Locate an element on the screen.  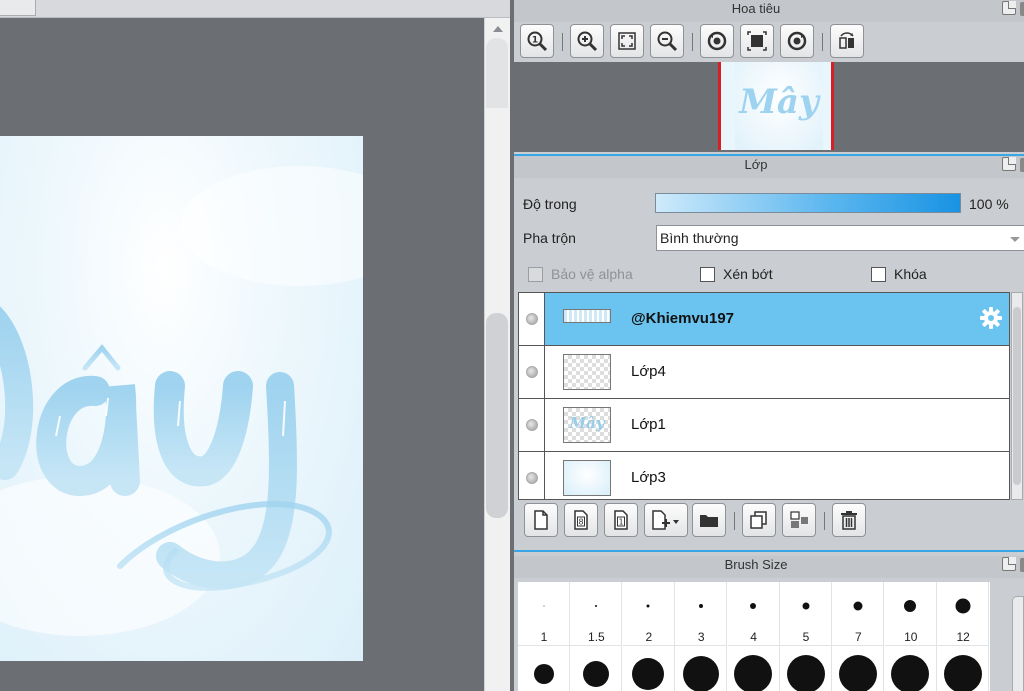
rotate-right-button is located at coordinates (797, 41).